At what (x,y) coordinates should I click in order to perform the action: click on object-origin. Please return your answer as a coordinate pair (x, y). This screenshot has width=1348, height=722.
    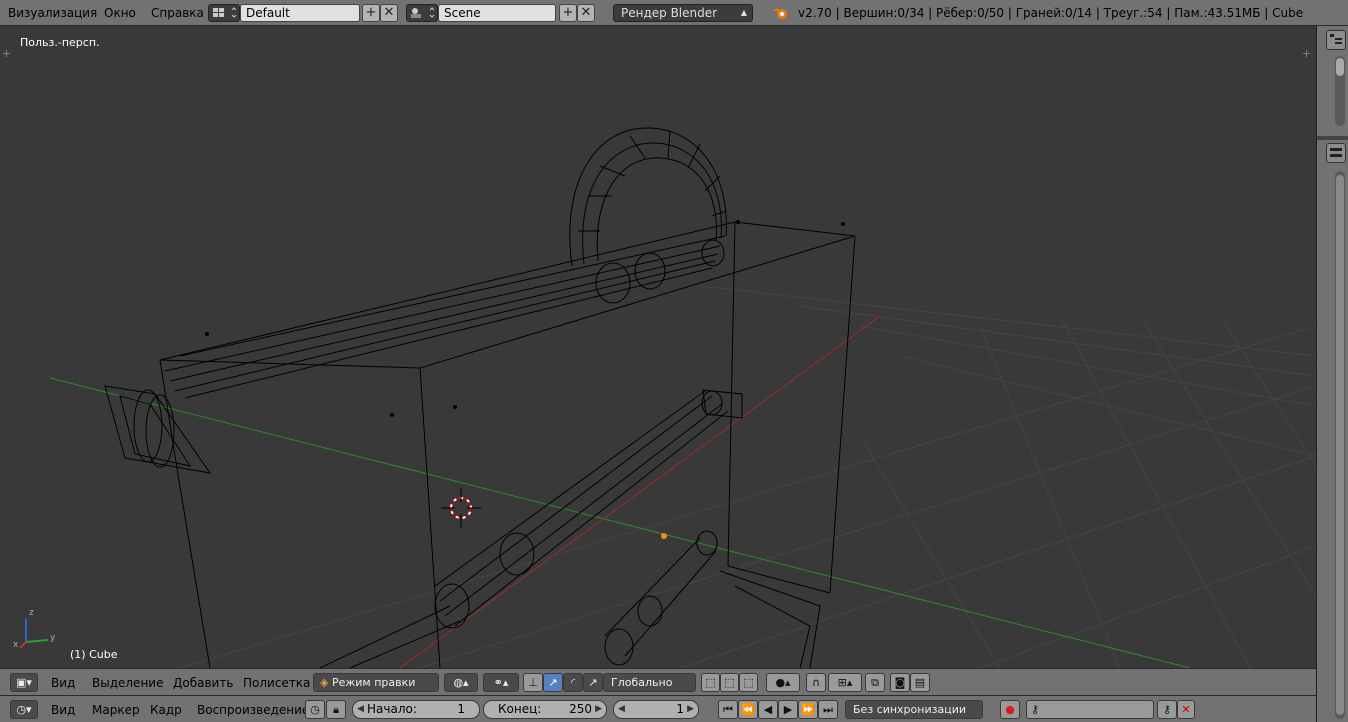
    Looking at the image, I should click on (664, 536).